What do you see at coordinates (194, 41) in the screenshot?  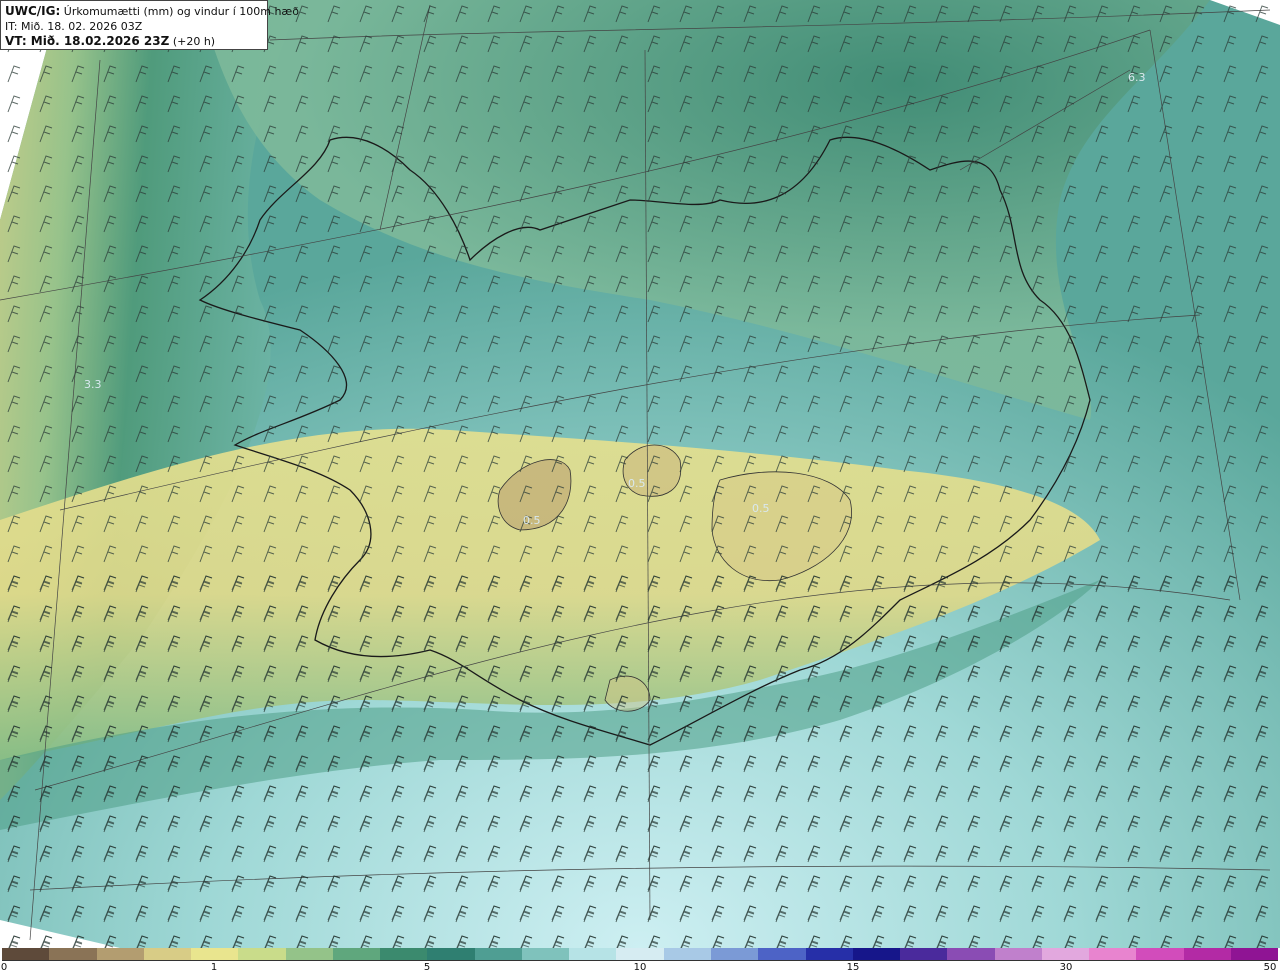 I see `lead-time: (+20 h)` at bounding box center [194, 41].